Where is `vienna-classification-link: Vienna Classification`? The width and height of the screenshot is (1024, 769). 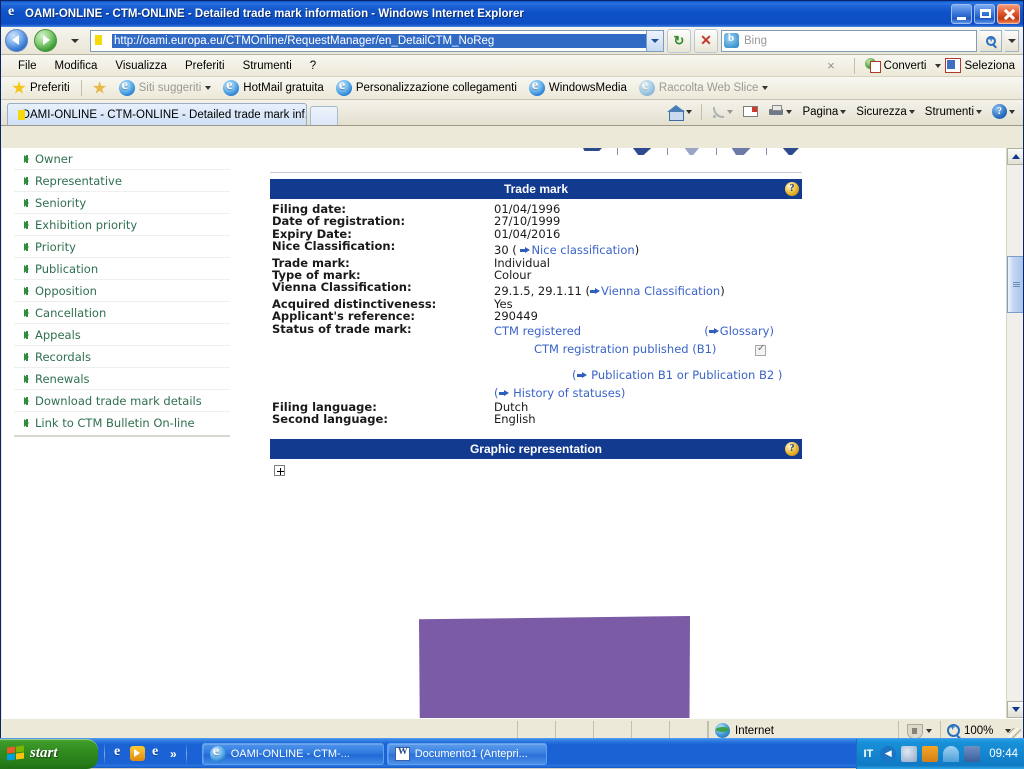
vienna-classification-link: Vienna Classification is located at coordinates (660, 291).